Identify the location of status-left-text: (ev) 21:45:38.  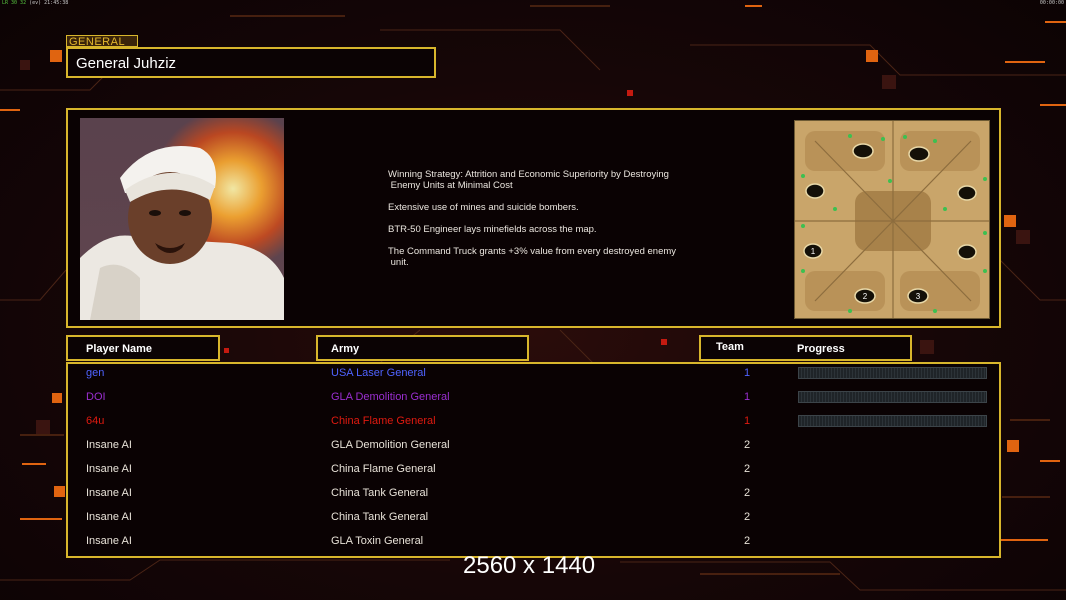
(49, 3).